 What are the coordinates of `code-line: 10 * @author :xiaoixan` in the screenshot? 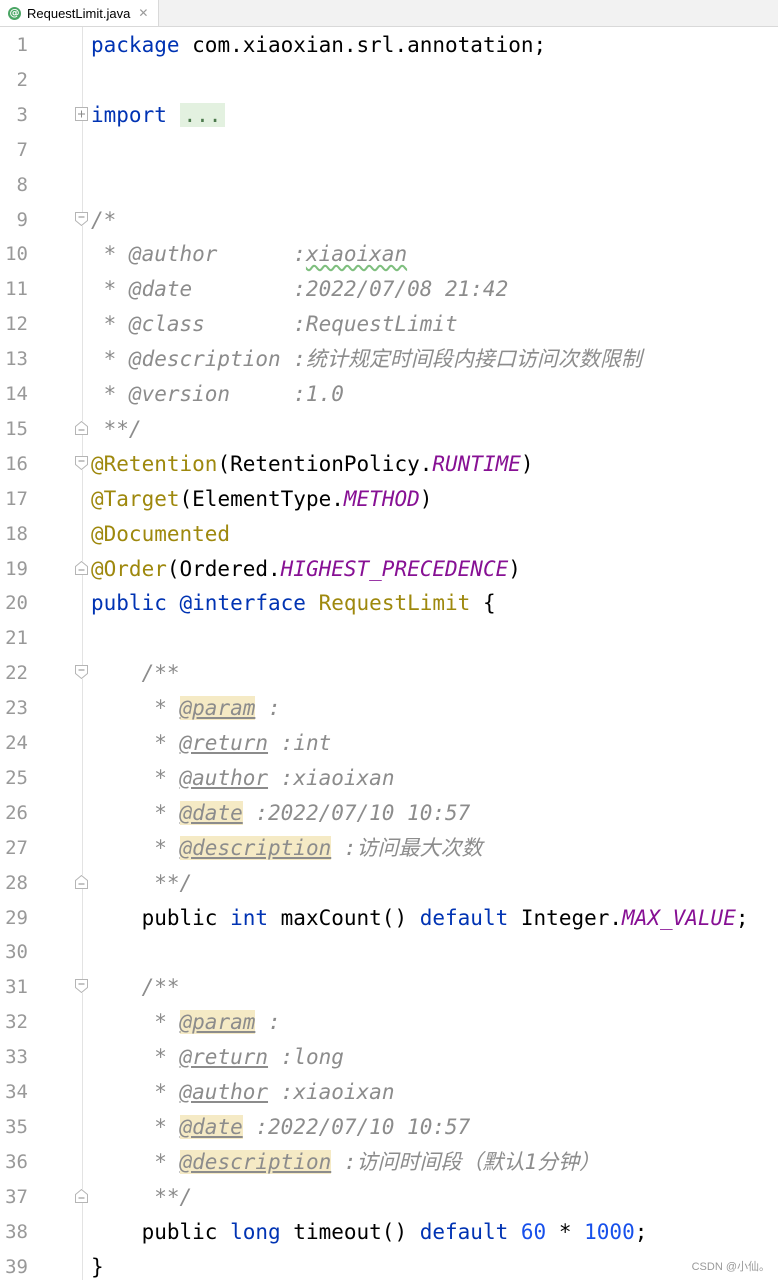 It's located at (389, 253).